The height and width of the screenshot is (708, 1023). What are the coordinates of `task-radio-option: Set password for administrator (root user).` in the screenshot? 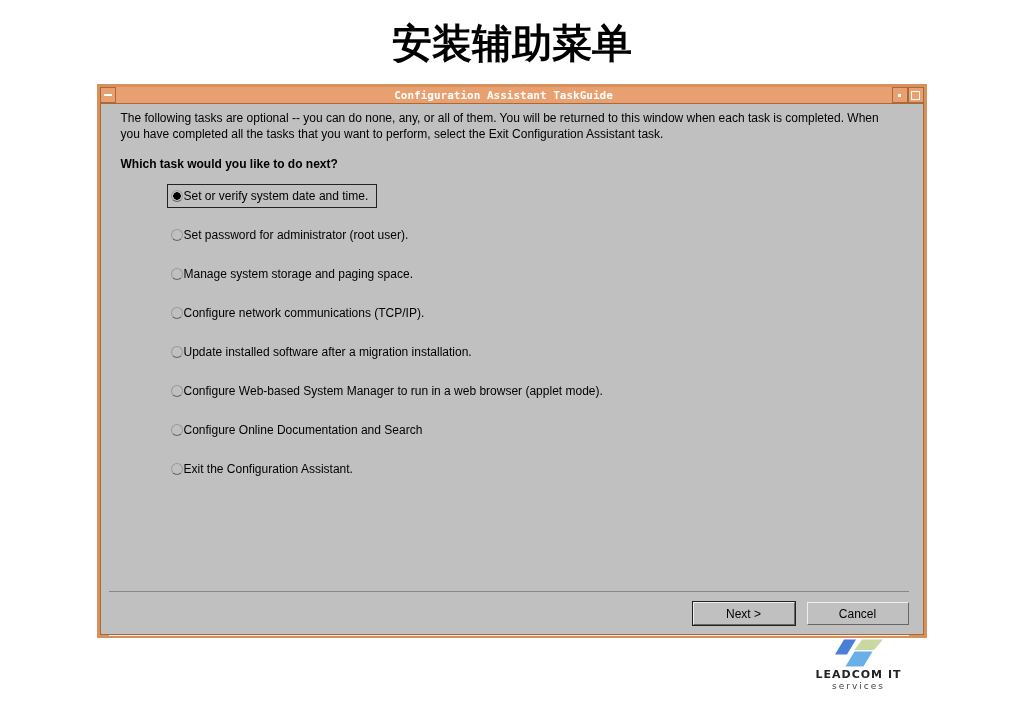 It's located at (292, 235).